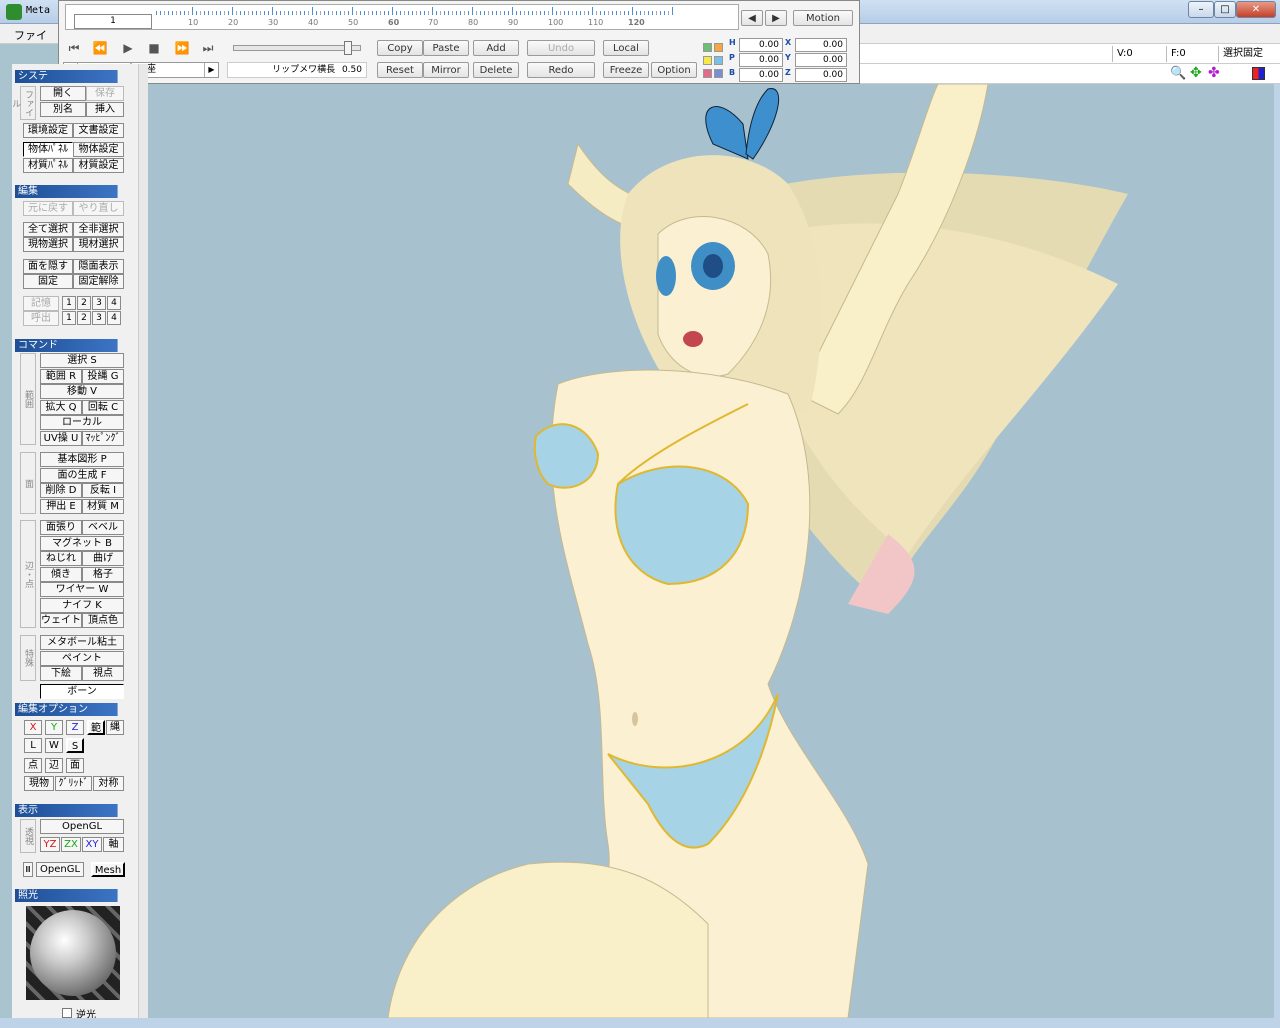  Describe the element at coordinates (626, 48) in the screenshot. I see `local-button: Local` at that location.